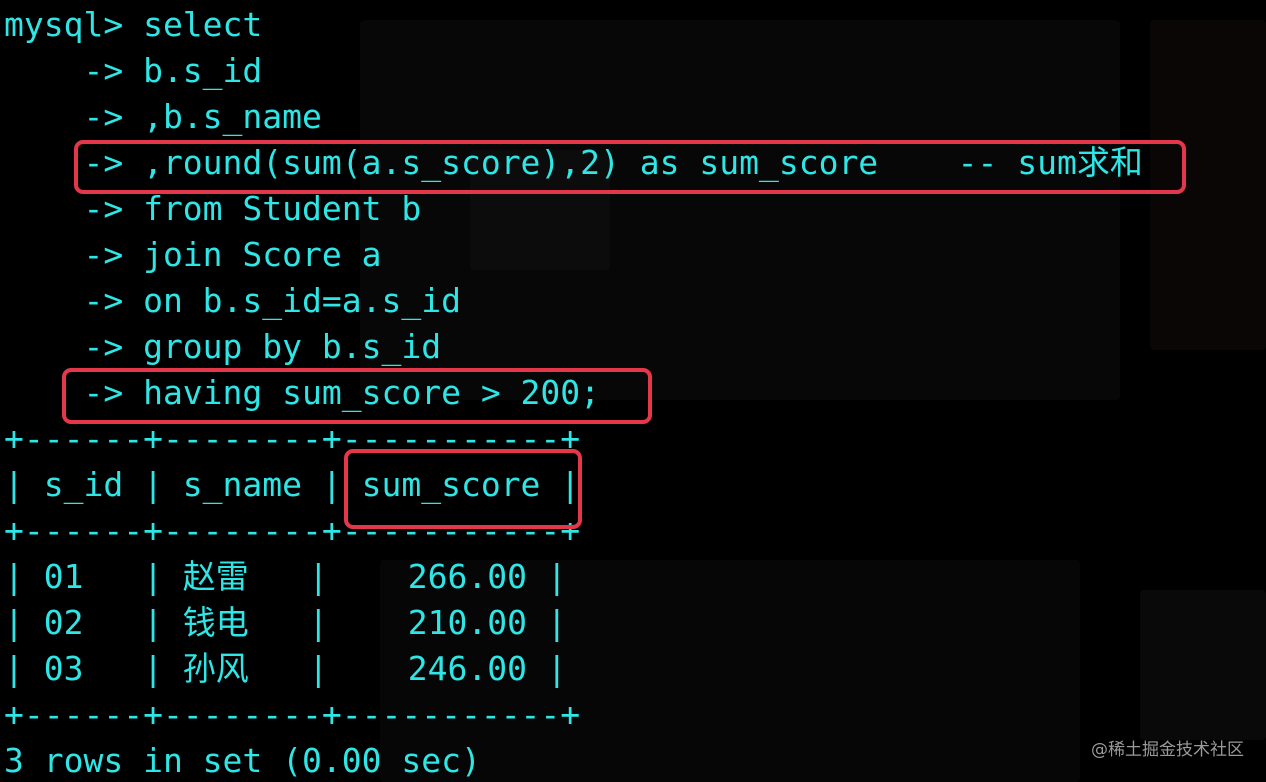  Describe the element at coordinates (223, 346) in the screenshot. I see `terminal-line-sql: -> group by b.s_id` at that location.